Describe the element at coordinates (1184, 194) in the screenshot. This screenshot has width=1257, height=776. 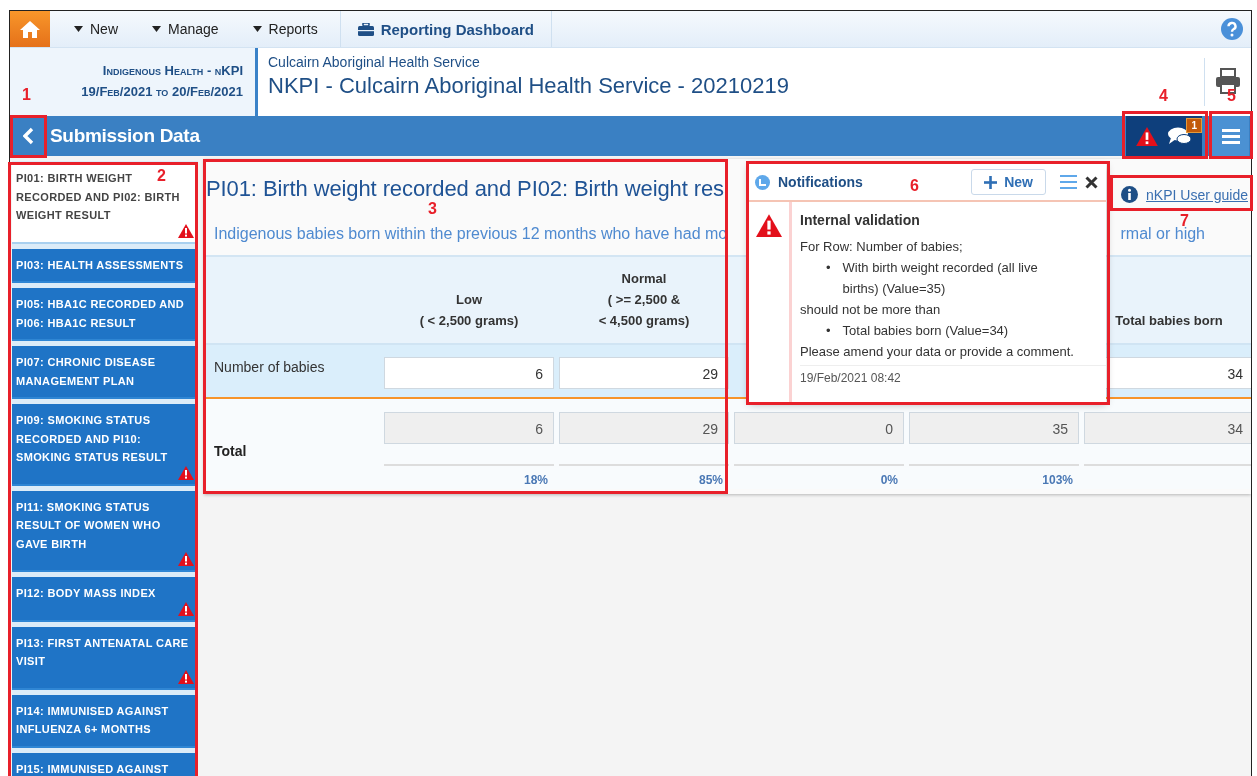
I see `user-guide-link: nKPI User guide` at that location.